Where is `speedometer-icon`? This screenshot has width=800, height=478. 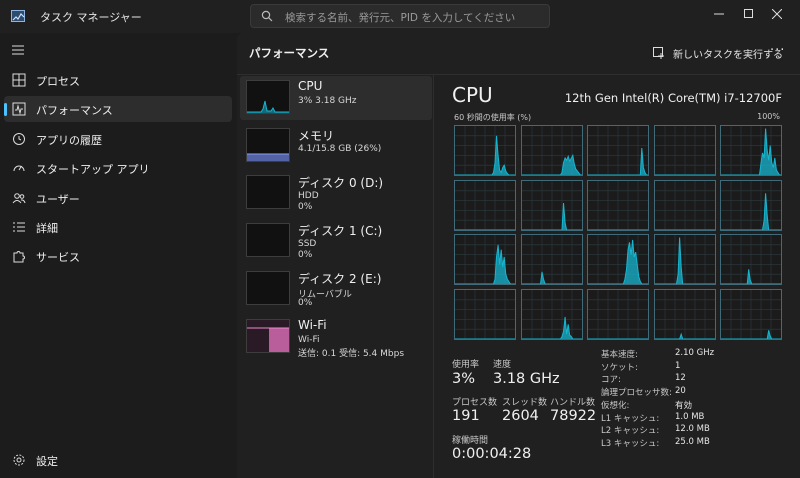 speedometer-icon is located at coordinates (19, 168).